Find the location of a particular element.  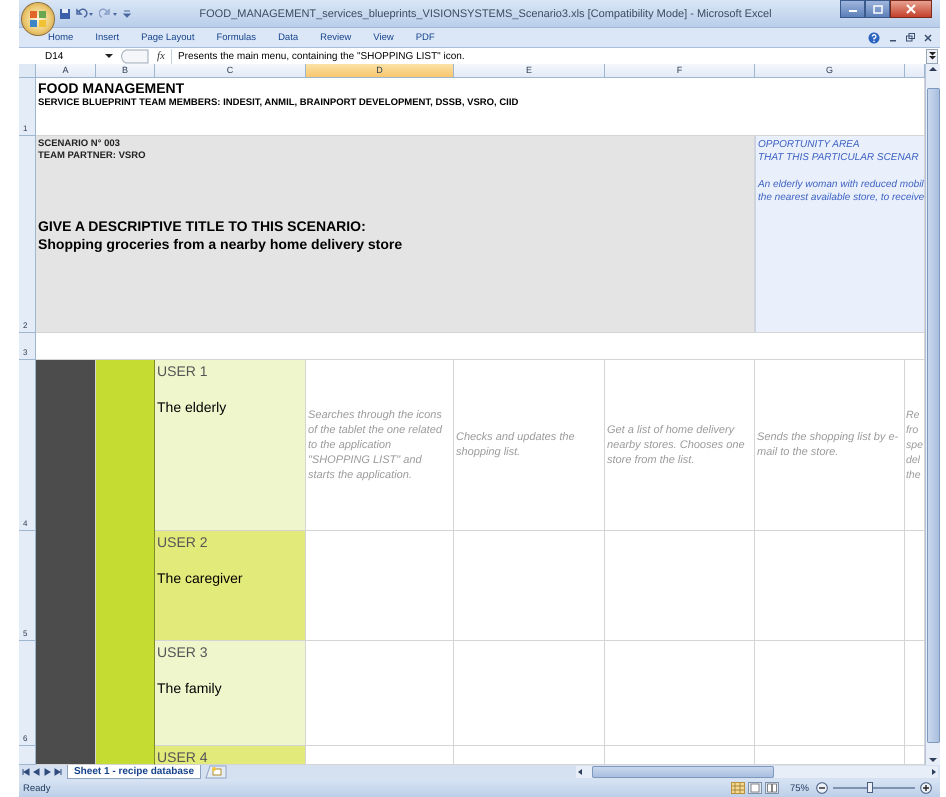

dropdown-icon is located at coordinates (109, 56).